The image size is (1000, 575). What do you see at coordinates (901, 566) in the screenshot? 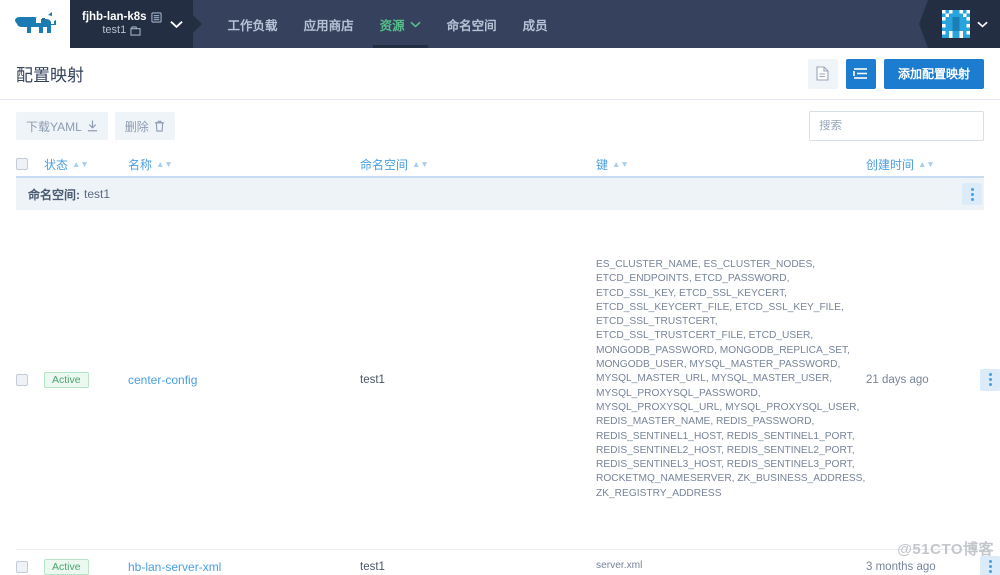
I see `row-created-time-cell: 3 months ago` at bounding box center [901, 566].